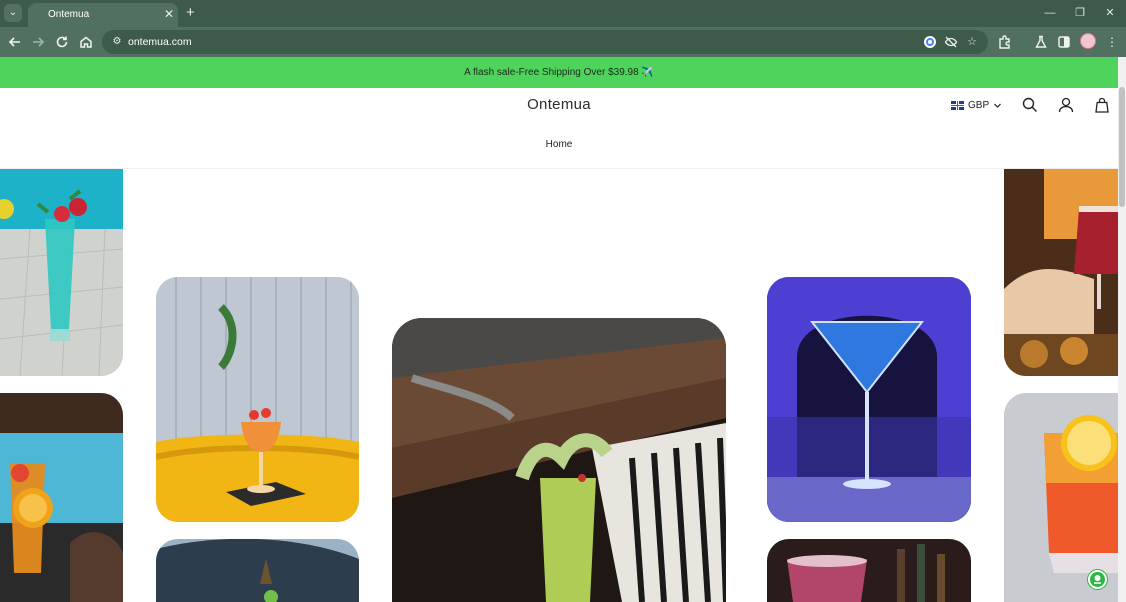 The image size is (1126, 602). I want to click on menu-button: ⋮, so click(1112, 42).